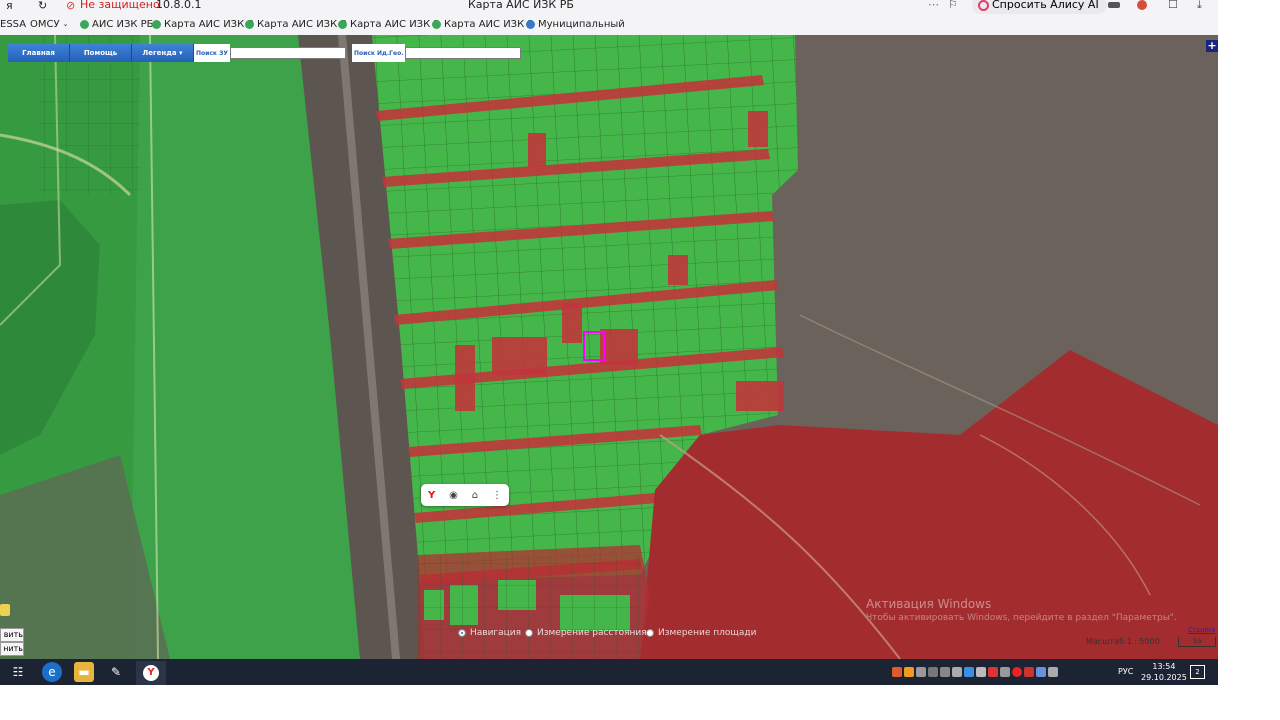 The height and width of the screenshot is (720, 1280). Describe the element at coordinates (463, 53) in the screenshot. I see `search-geo-input` at that location.